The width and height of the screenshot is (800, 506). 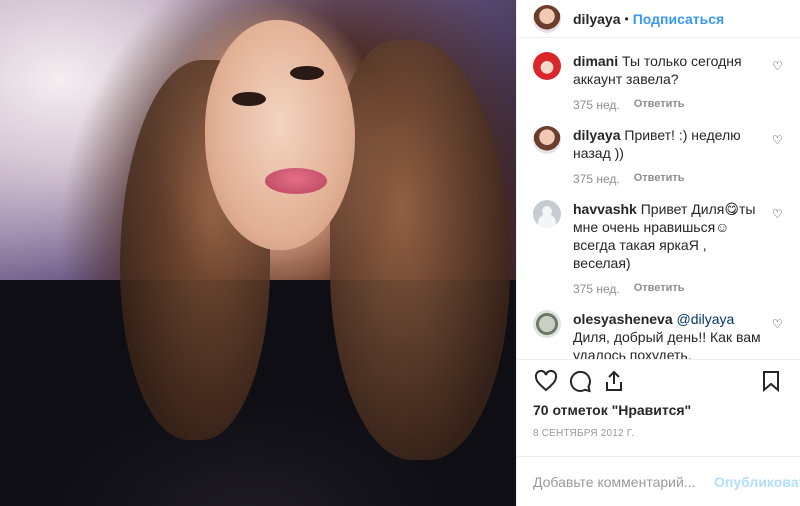 What do you see at coordinates (679, 19) in the screenshot?
I see `follow-button: Подписаться` at bounding box center [679, 19].